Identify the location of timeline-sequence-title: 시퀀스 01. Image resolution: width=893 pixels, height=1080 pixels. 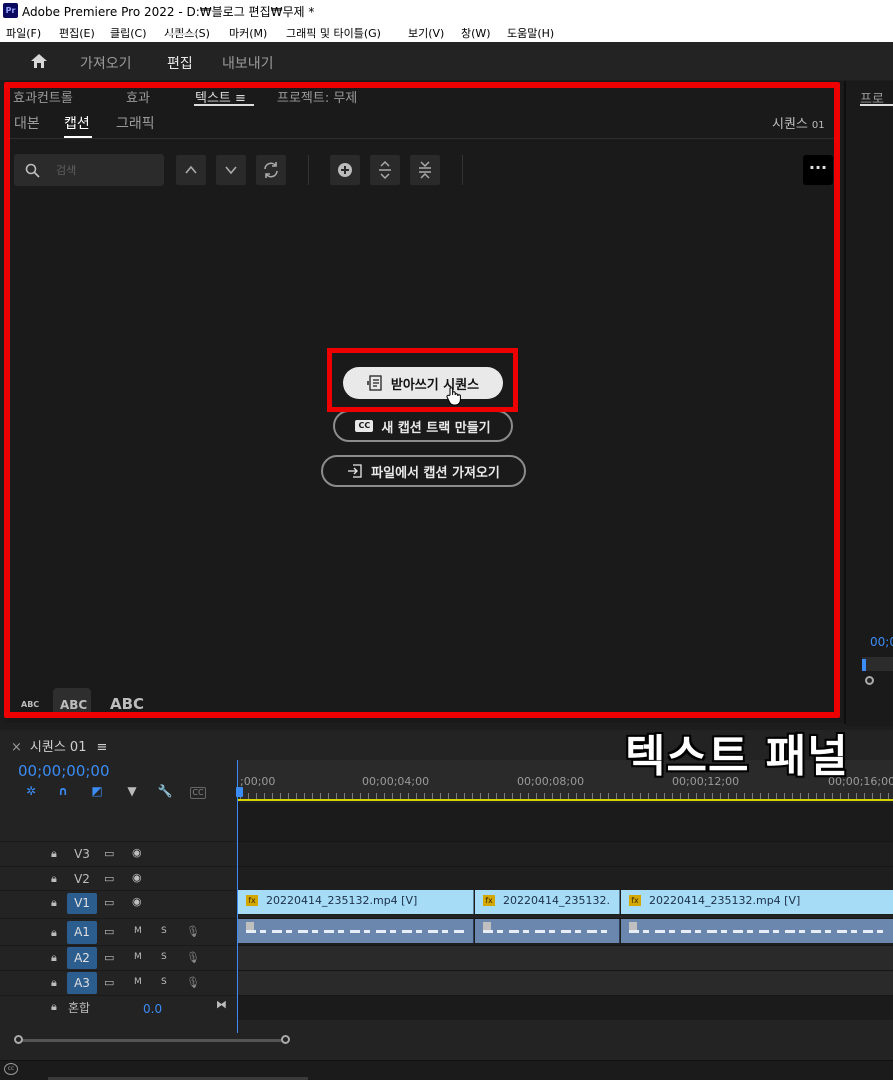
(58, 747).